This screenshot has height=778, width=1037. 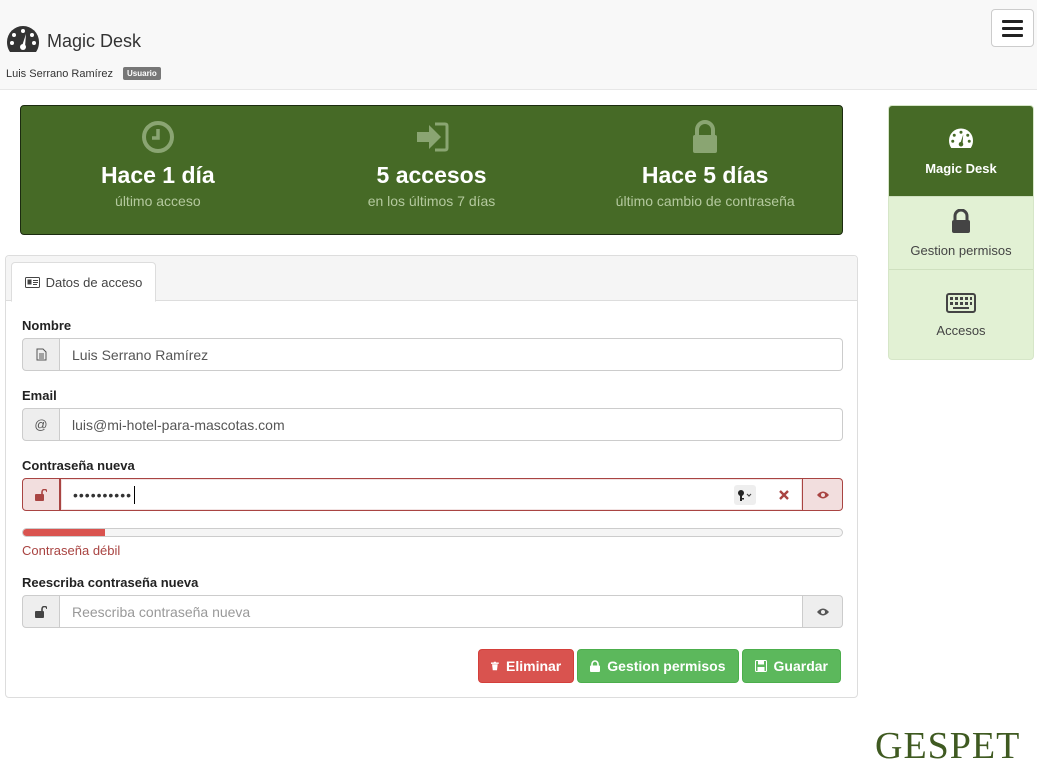 I want to click on repeat-password-label: Reescriba contraseña nueva, so click(x=110, y=582).